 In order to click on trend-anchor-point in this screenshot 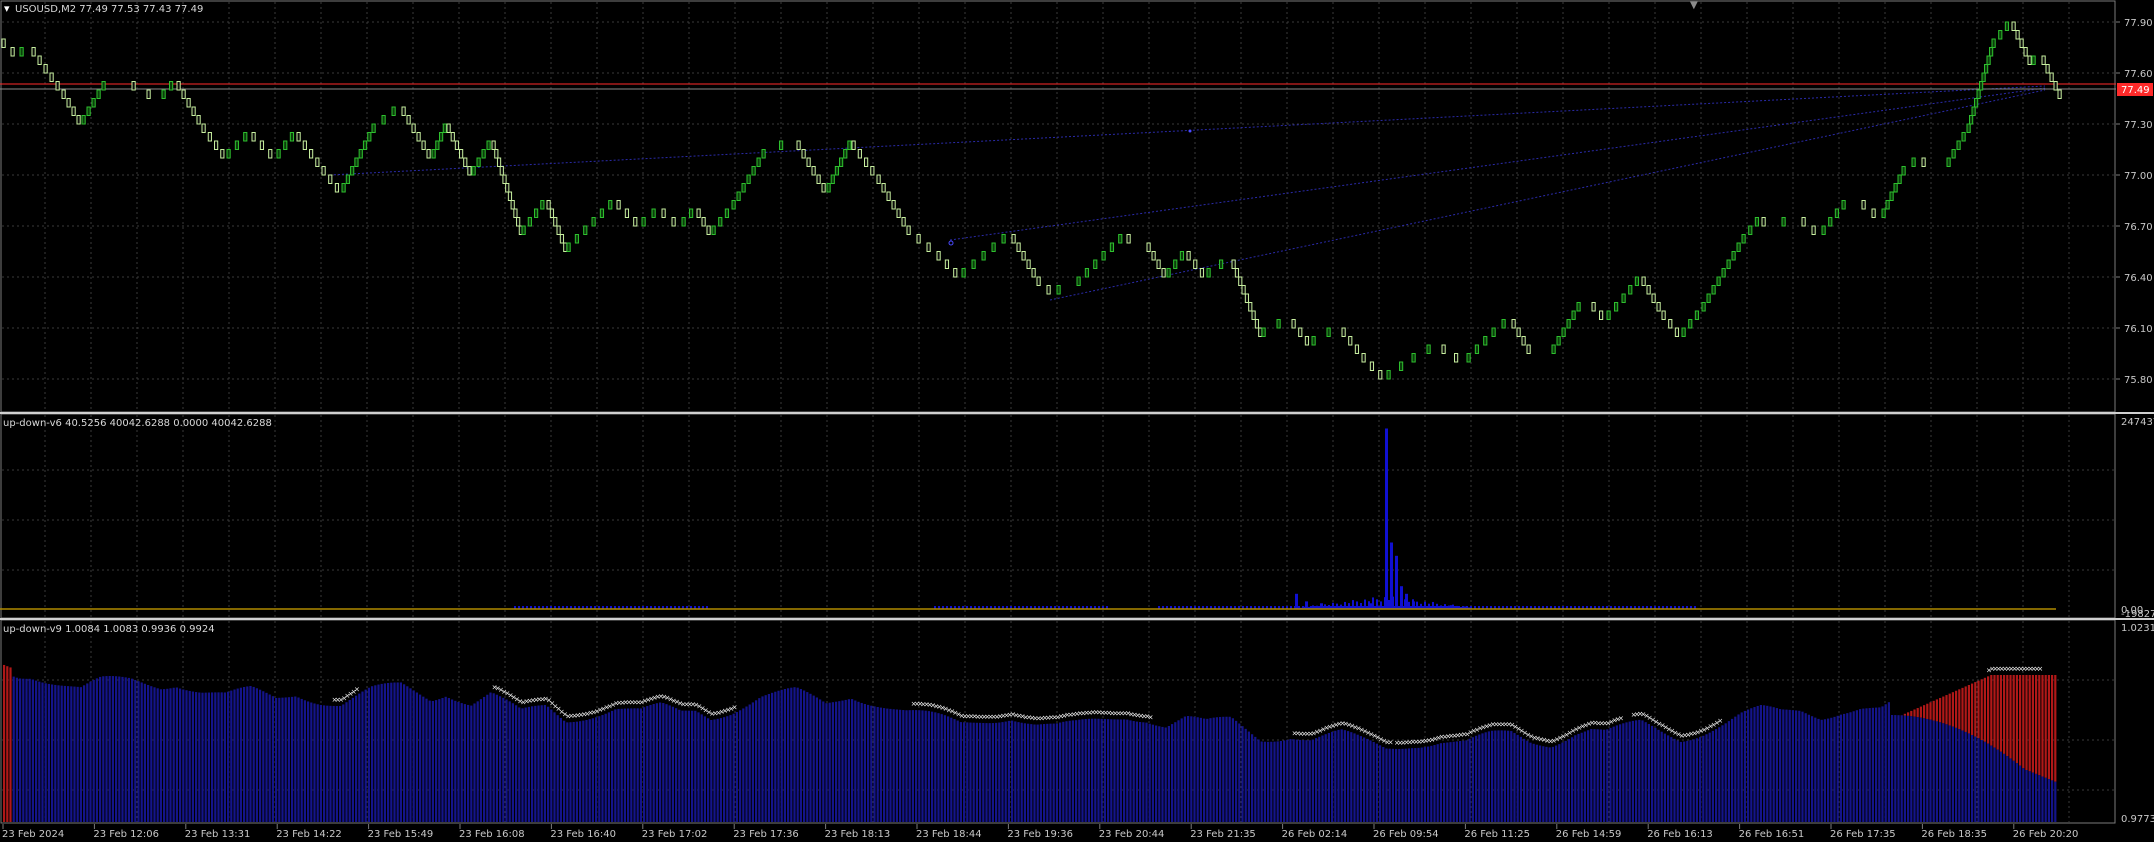, I will do `click(1190, 131)`.